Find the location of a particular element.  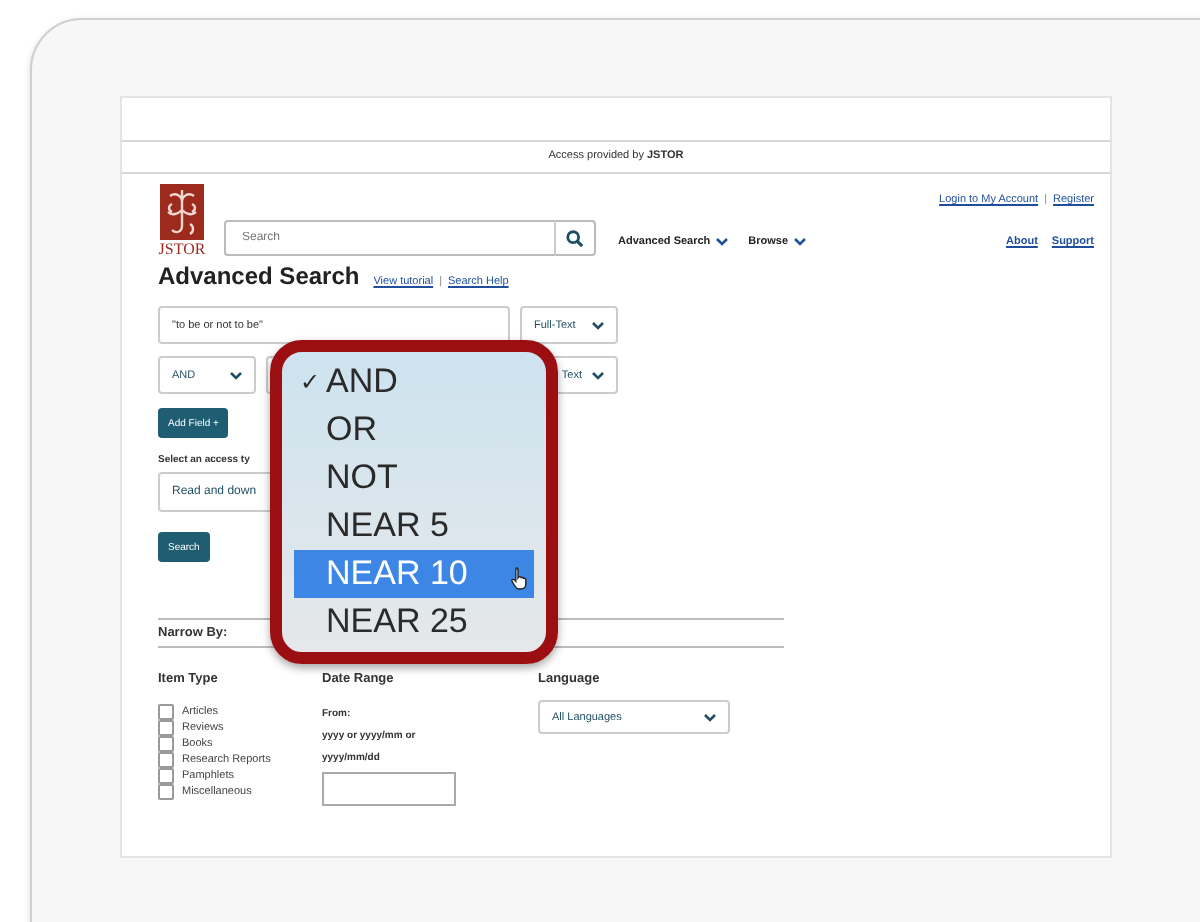

date-input is located at coordinates (389, 789).